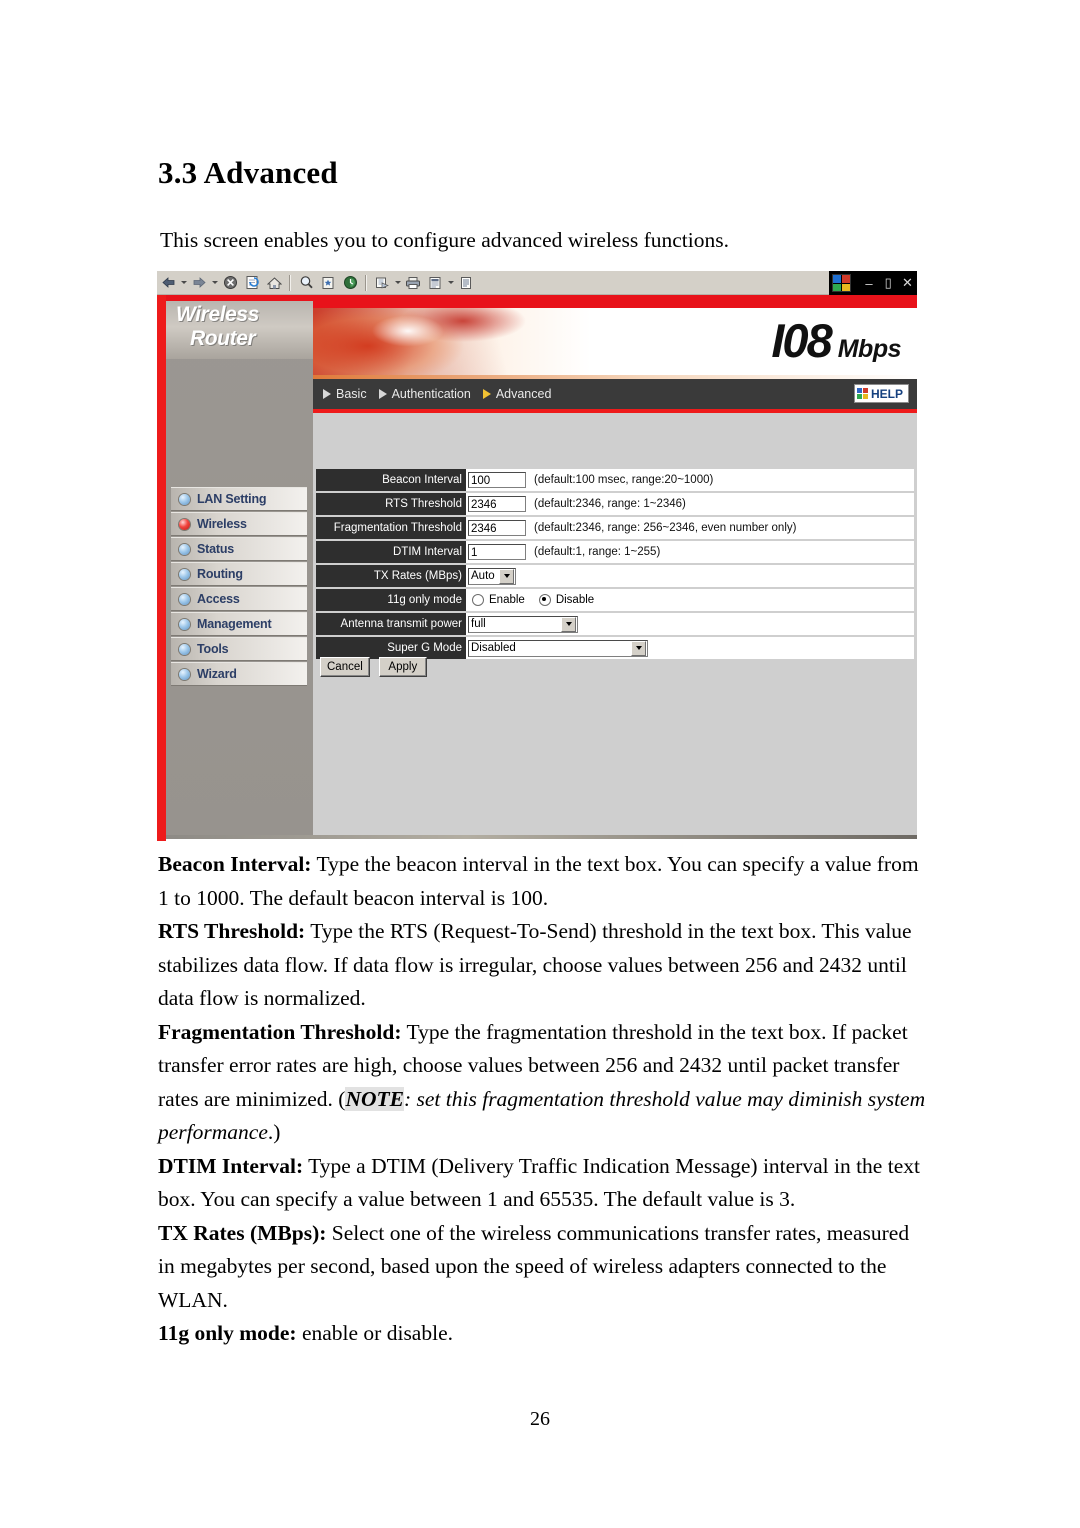 The height and width of the screenshot is (1528, 1080). I want to click on tab-authentication: Authentication, so click(424, 394).